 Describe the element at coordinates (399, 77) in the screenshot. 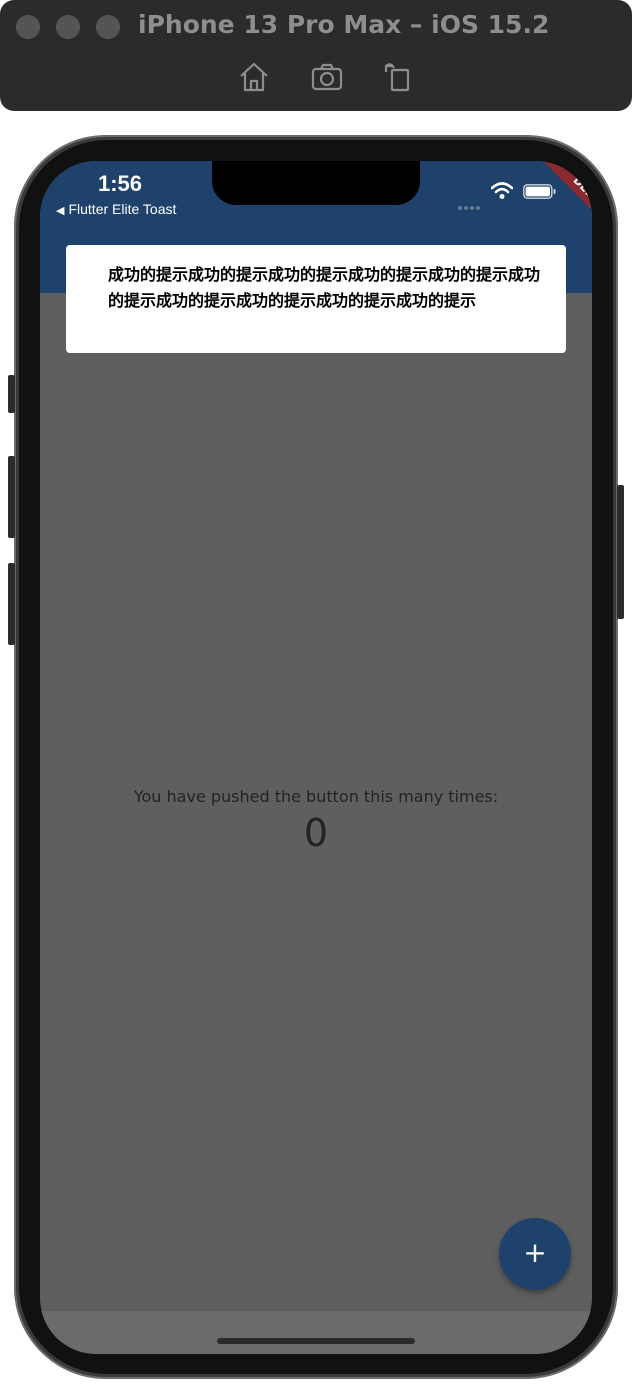

I see `rotate-icon` at that location.